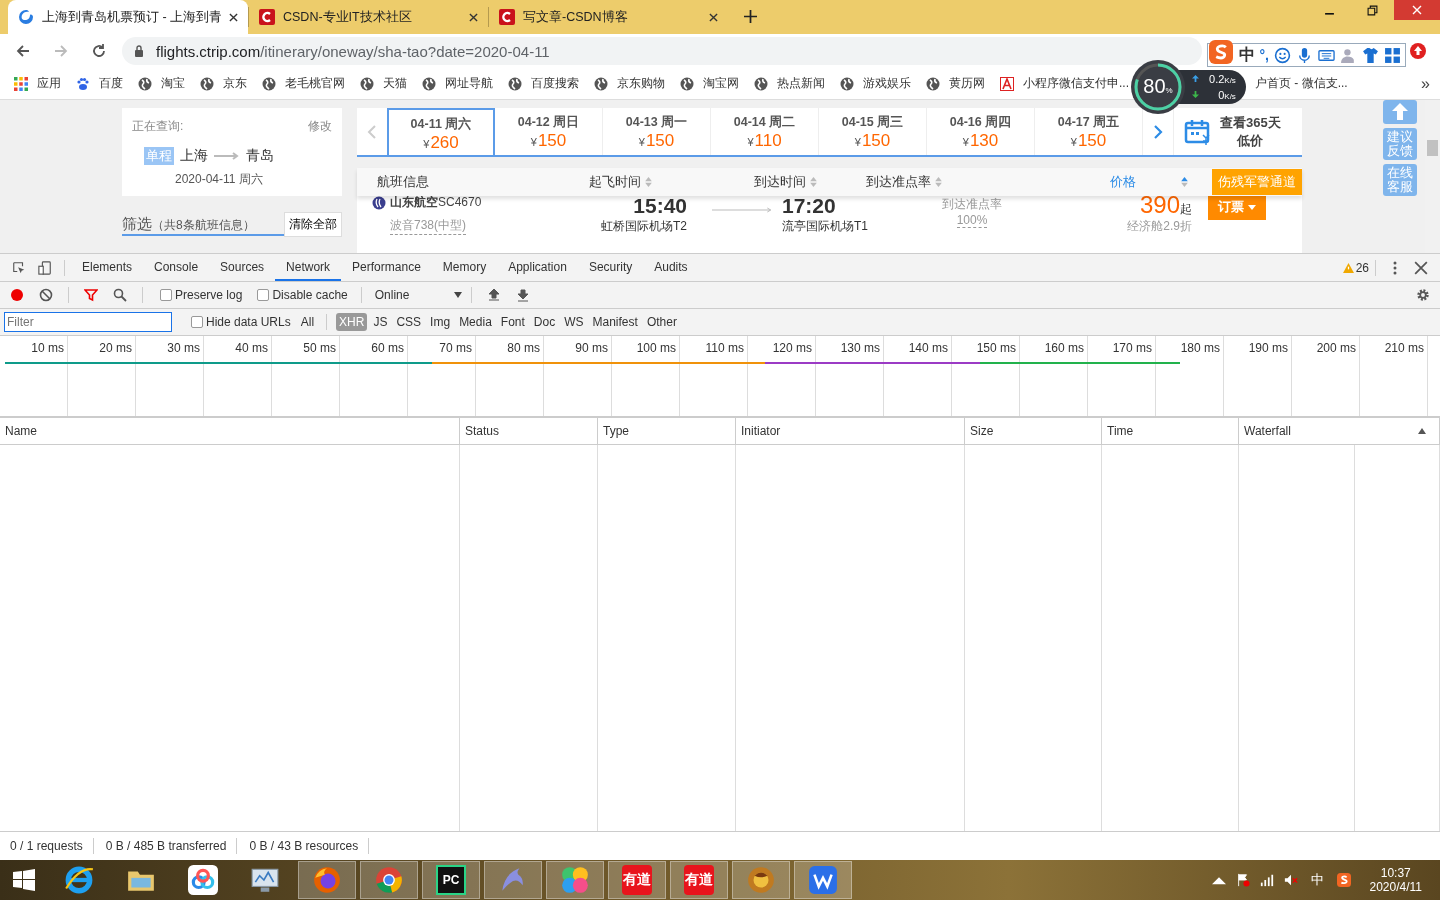 This screenshot has height=900, width=1440. Describe the element at coordinates (230, 431) in the screenshot. I see `column-header: Name` at that location.